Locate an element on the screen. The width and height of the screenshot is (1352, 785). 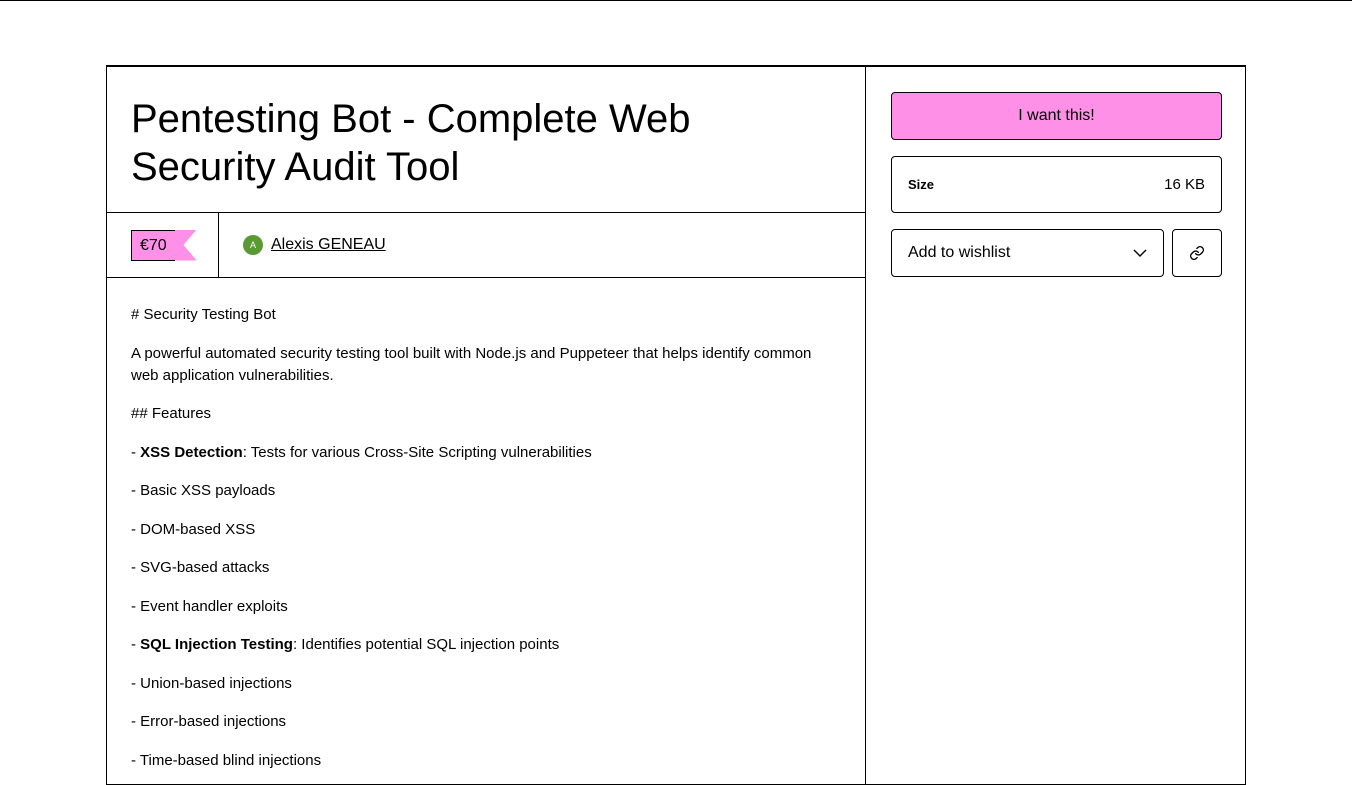
author-link: Alexis GENEAU is located at coordinates (328, 245).